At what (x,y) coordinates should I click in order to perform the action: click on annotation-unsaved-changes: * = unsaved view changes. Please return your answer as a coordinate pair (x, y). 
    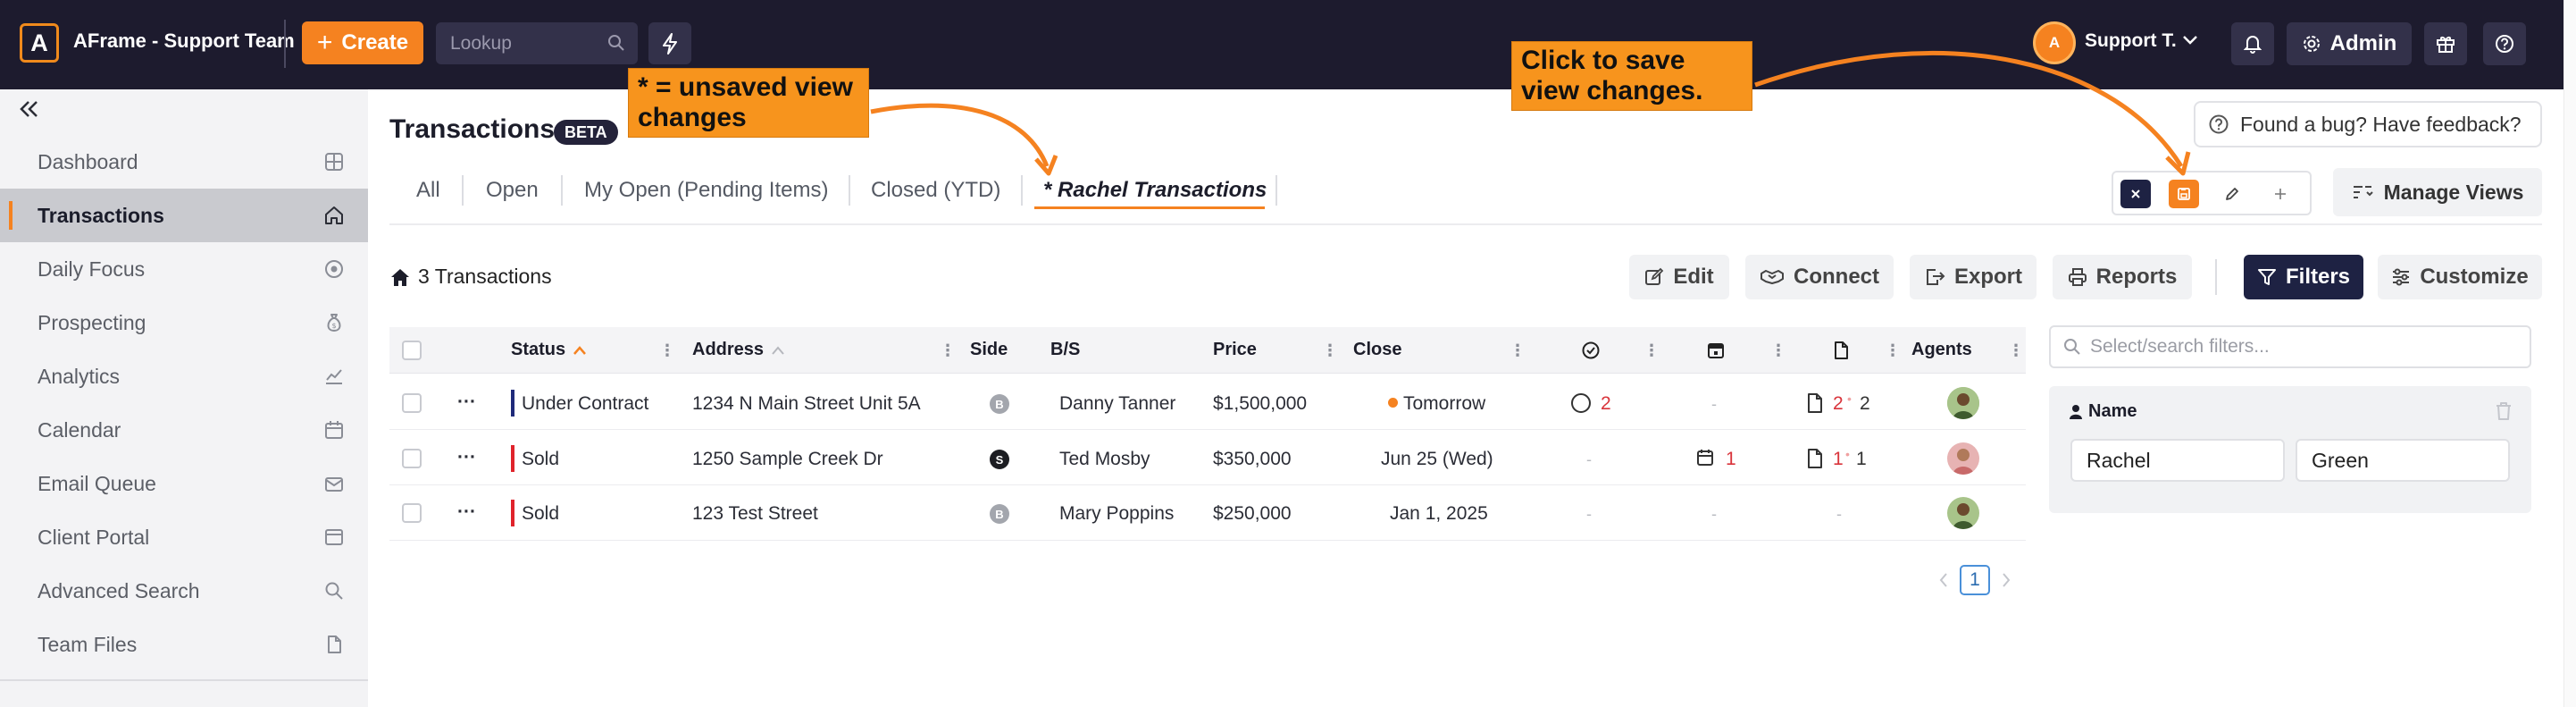
    Looking at the image, I should click on (749, 103).